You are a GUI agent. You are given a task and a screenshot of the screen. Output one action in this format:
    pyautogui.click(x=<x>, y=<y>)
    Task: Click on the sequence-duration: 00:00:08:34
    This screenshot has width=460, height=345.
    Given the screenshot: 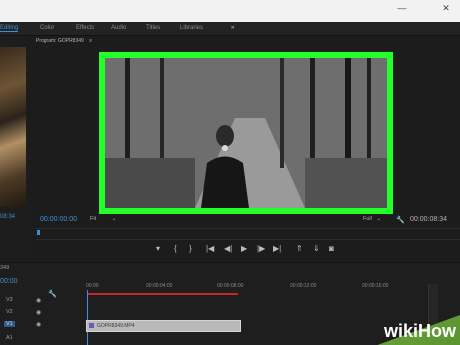 What is the action you would take?
    pyautogui.click(x=428, y=219)
    